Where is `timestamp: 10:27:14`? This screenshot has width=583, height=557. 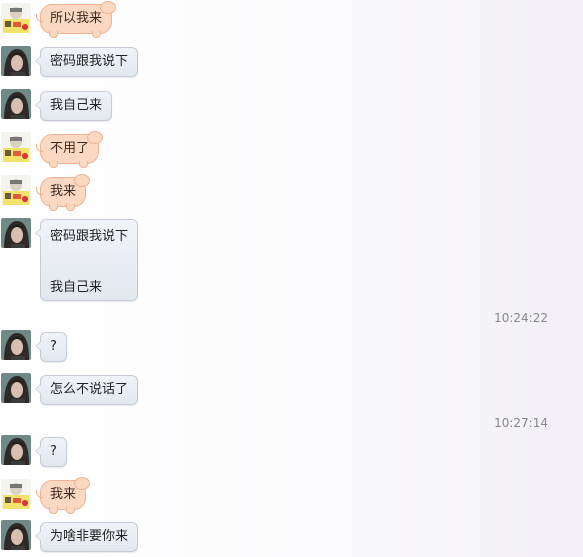 timestamp: 10:27:14 is located at coordinates (521, 423).